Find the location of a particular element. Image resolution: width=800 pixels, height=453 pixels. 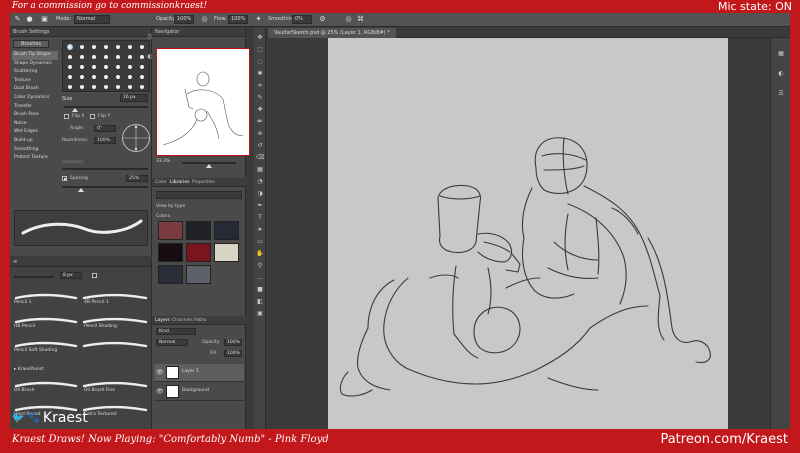

brush-name-right: Extra Textured is located at coordinates (100, 420).